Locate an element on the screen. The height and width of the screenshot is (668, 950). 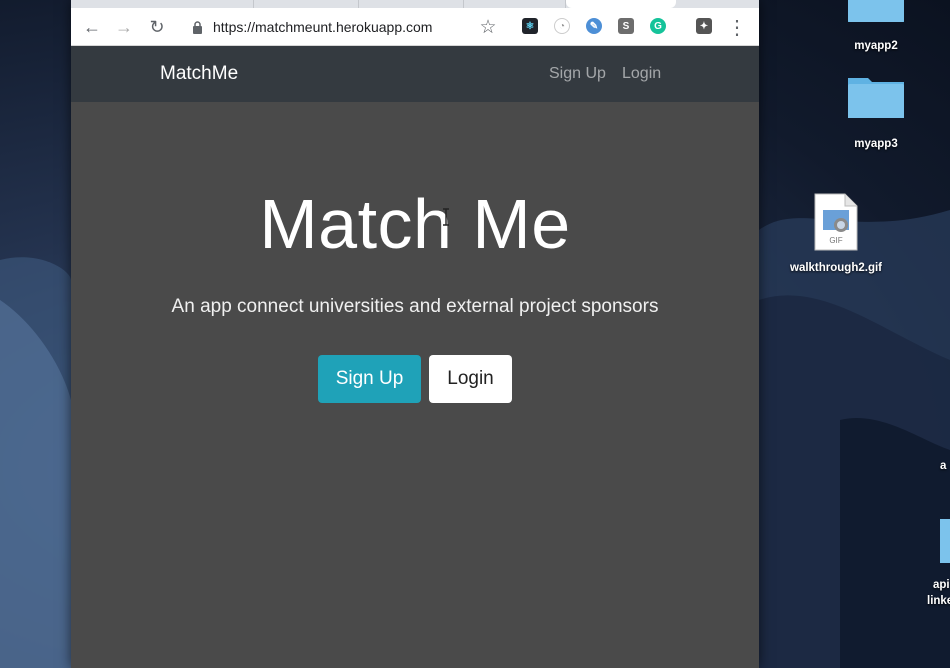
reload-icon: ↻ is located at coordinates (157, 27).